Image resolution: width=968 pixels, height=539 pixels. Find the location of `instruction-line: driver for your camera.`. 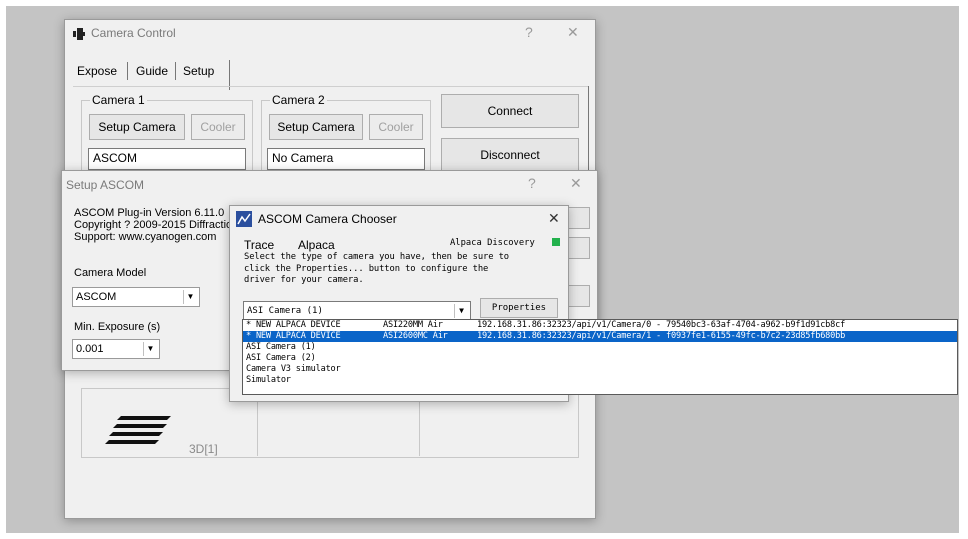

instruction-line: driver for your camera. is located at coordinates (304, 280).